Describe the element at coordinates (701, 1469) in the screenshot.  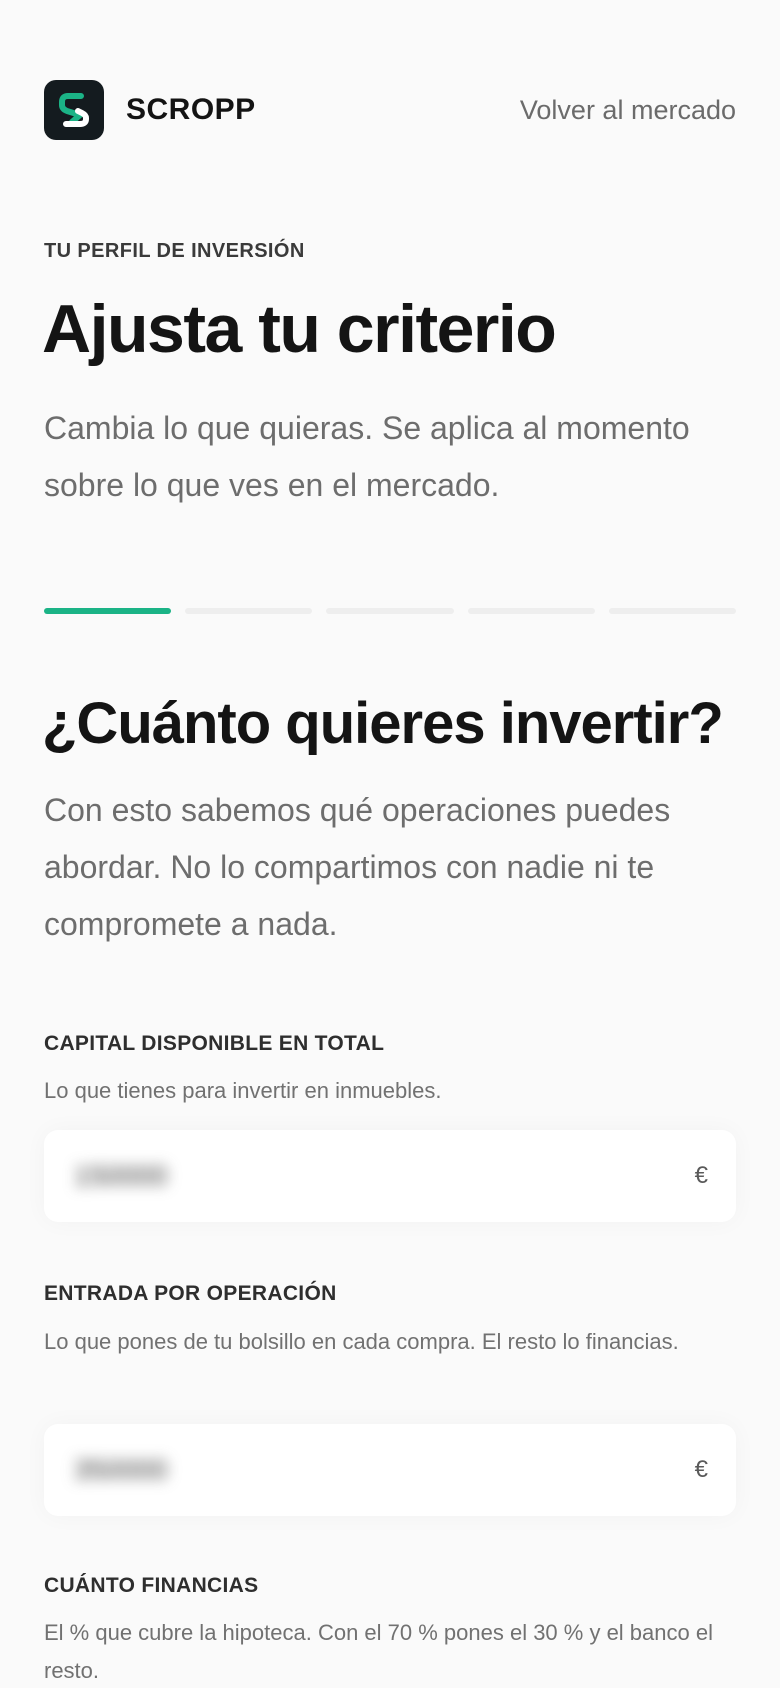
I see `entry-currency: €` at that location.